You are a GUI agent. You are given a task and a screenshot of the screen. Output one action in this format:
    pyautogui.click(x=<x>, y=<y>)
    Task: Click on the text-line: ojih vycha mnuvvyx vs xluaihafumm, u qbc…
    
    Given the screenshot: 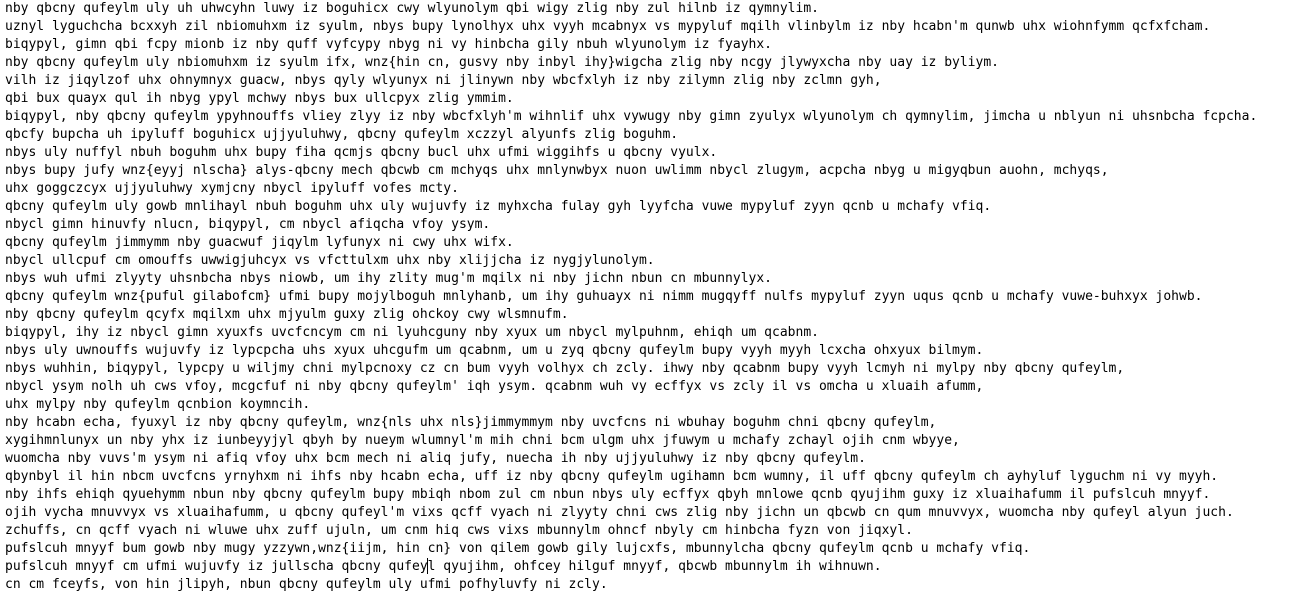 What is the action you would take?
    pyautogui.click(x=619, y=512)
    